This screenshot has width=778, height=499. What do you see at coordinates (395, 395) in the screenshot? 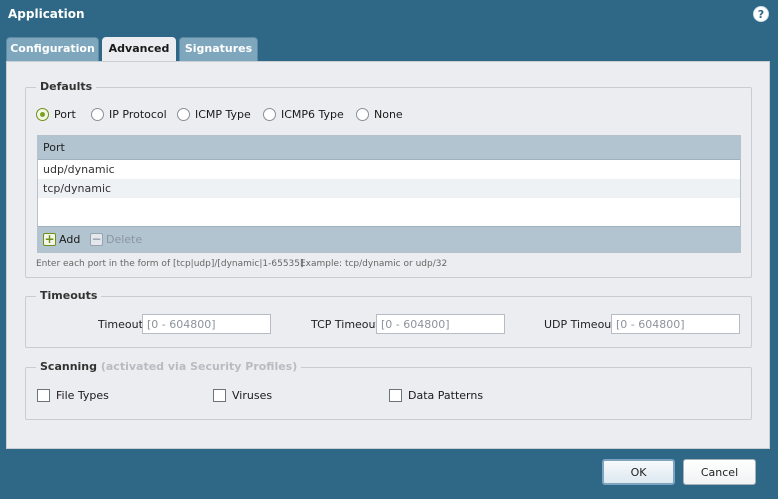
I see `data-patterns-checkbox-box` at bounding box center [395, 395].